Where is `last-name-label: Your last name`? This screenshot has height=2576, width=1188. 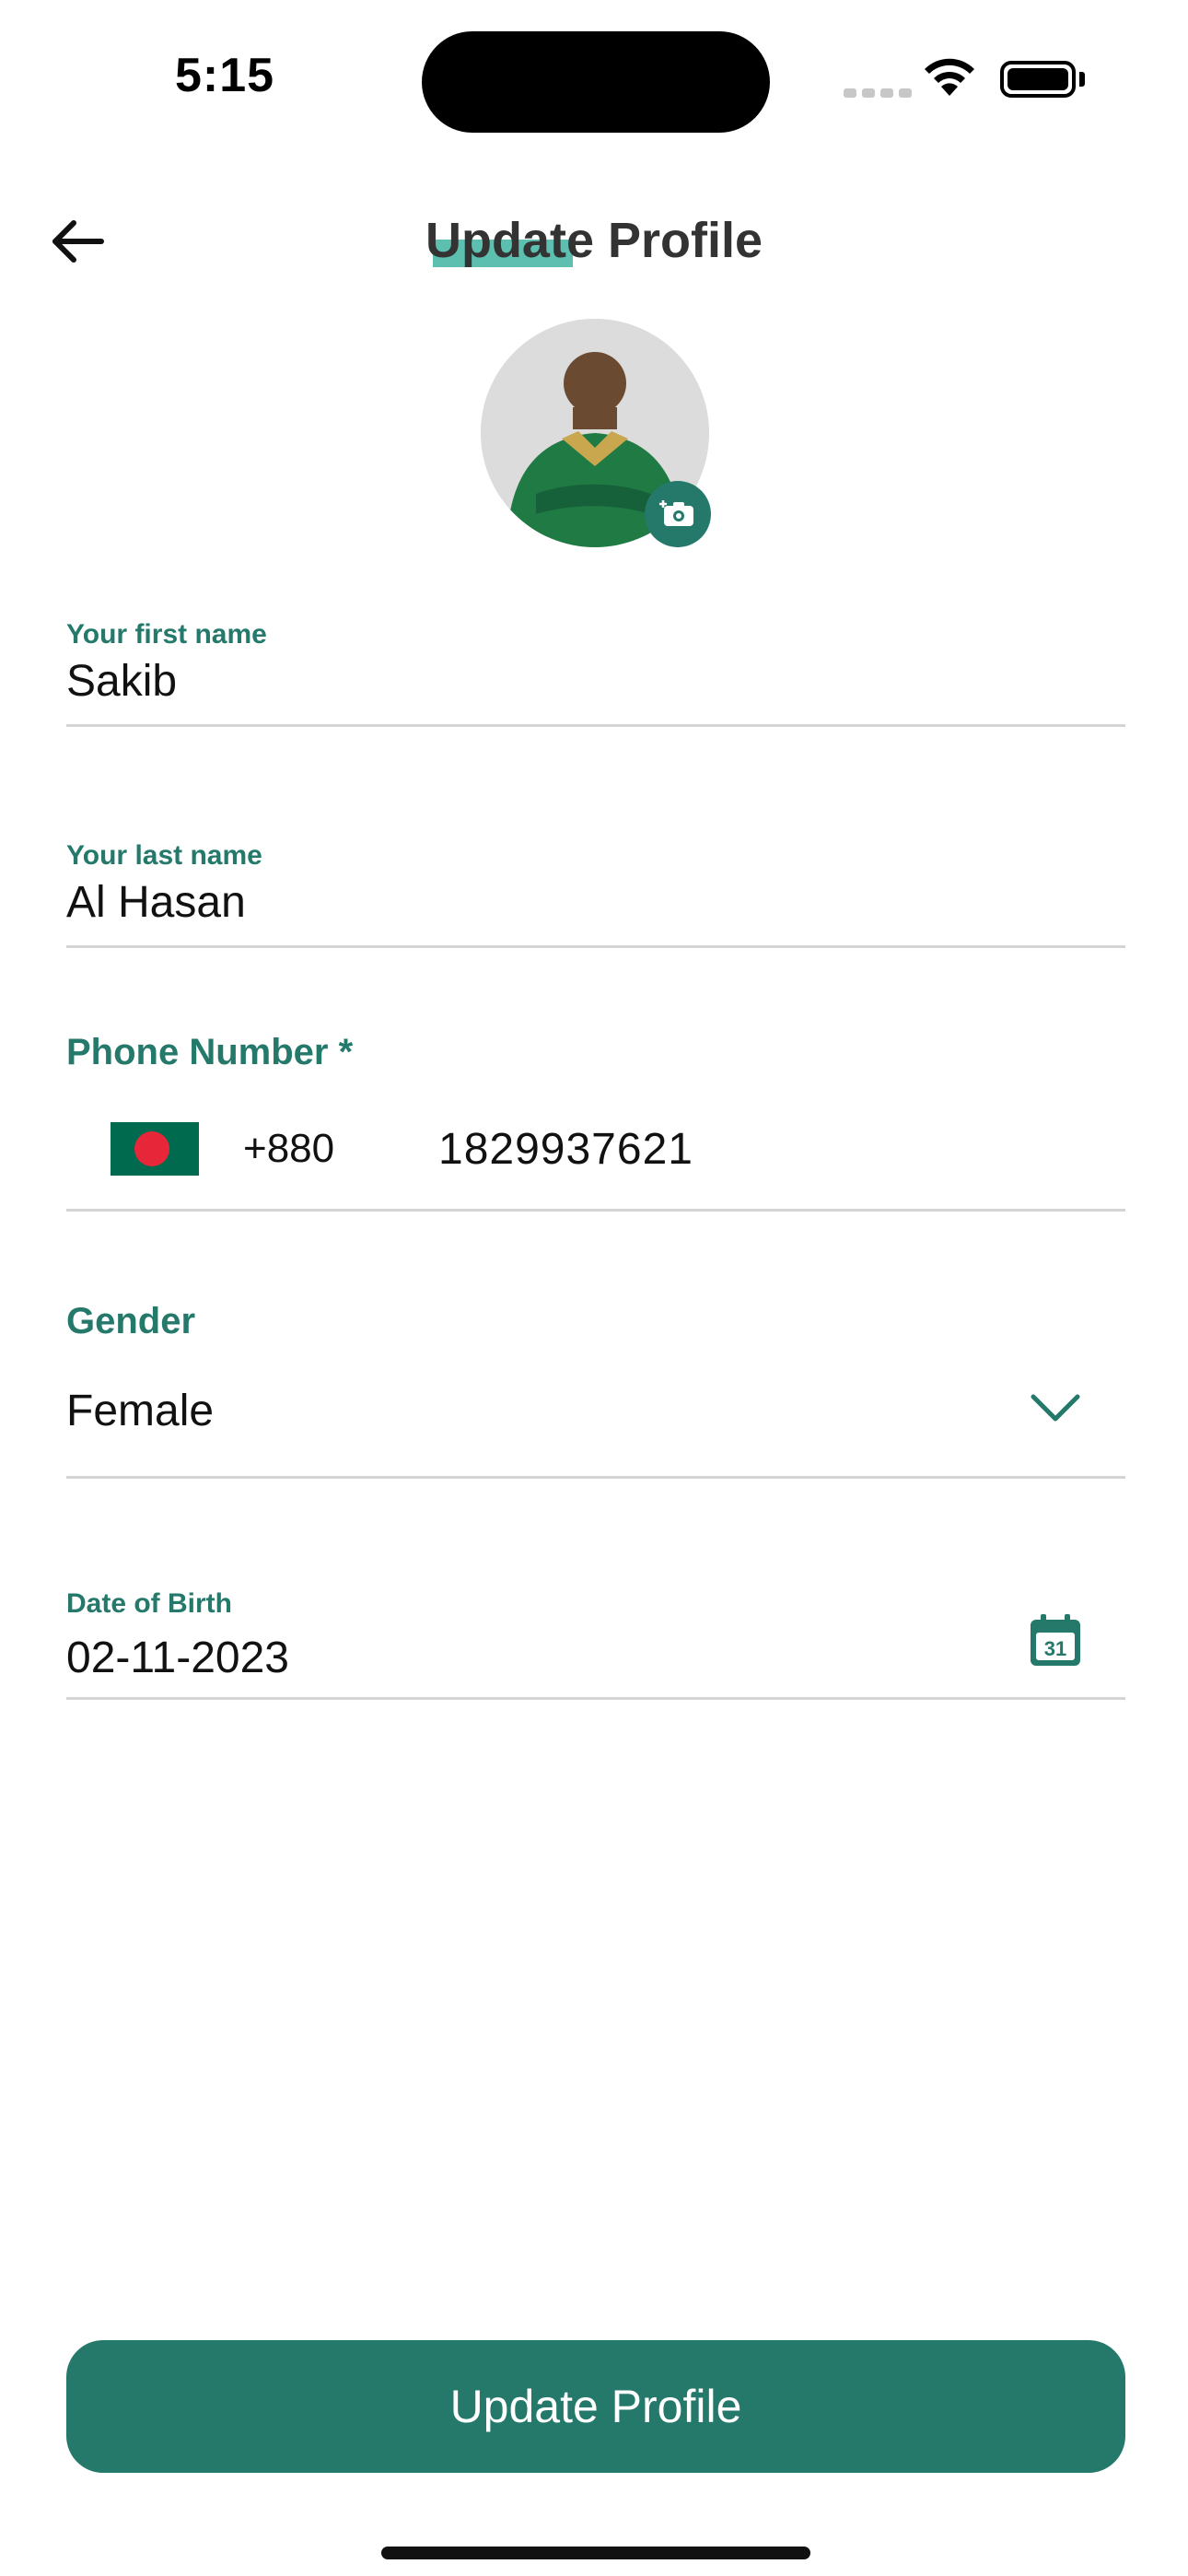 last-name-label: Your last name is located at coordinates (164, 855).